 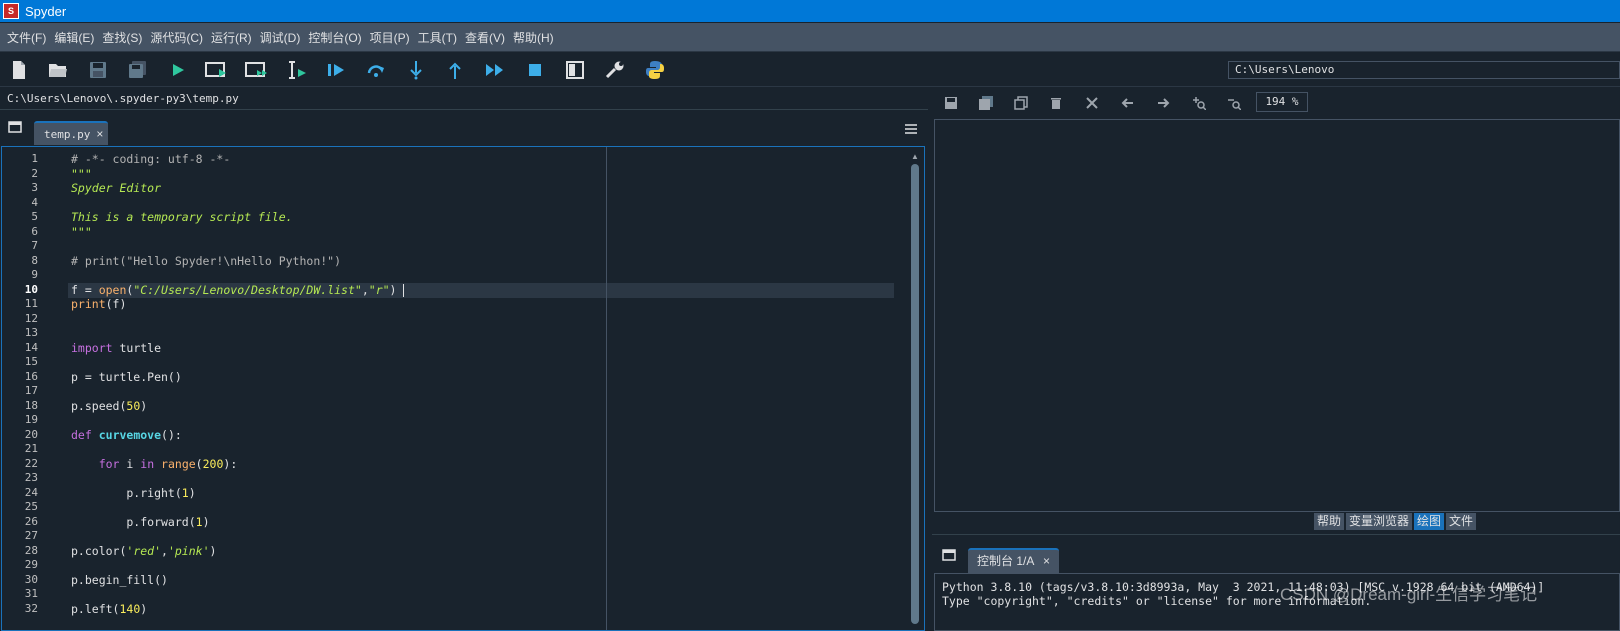 What do you see at coordinates (119, 579) in the screenshot?
I see `code-line: p.begin_fill()` at bounding box center [119, 579].